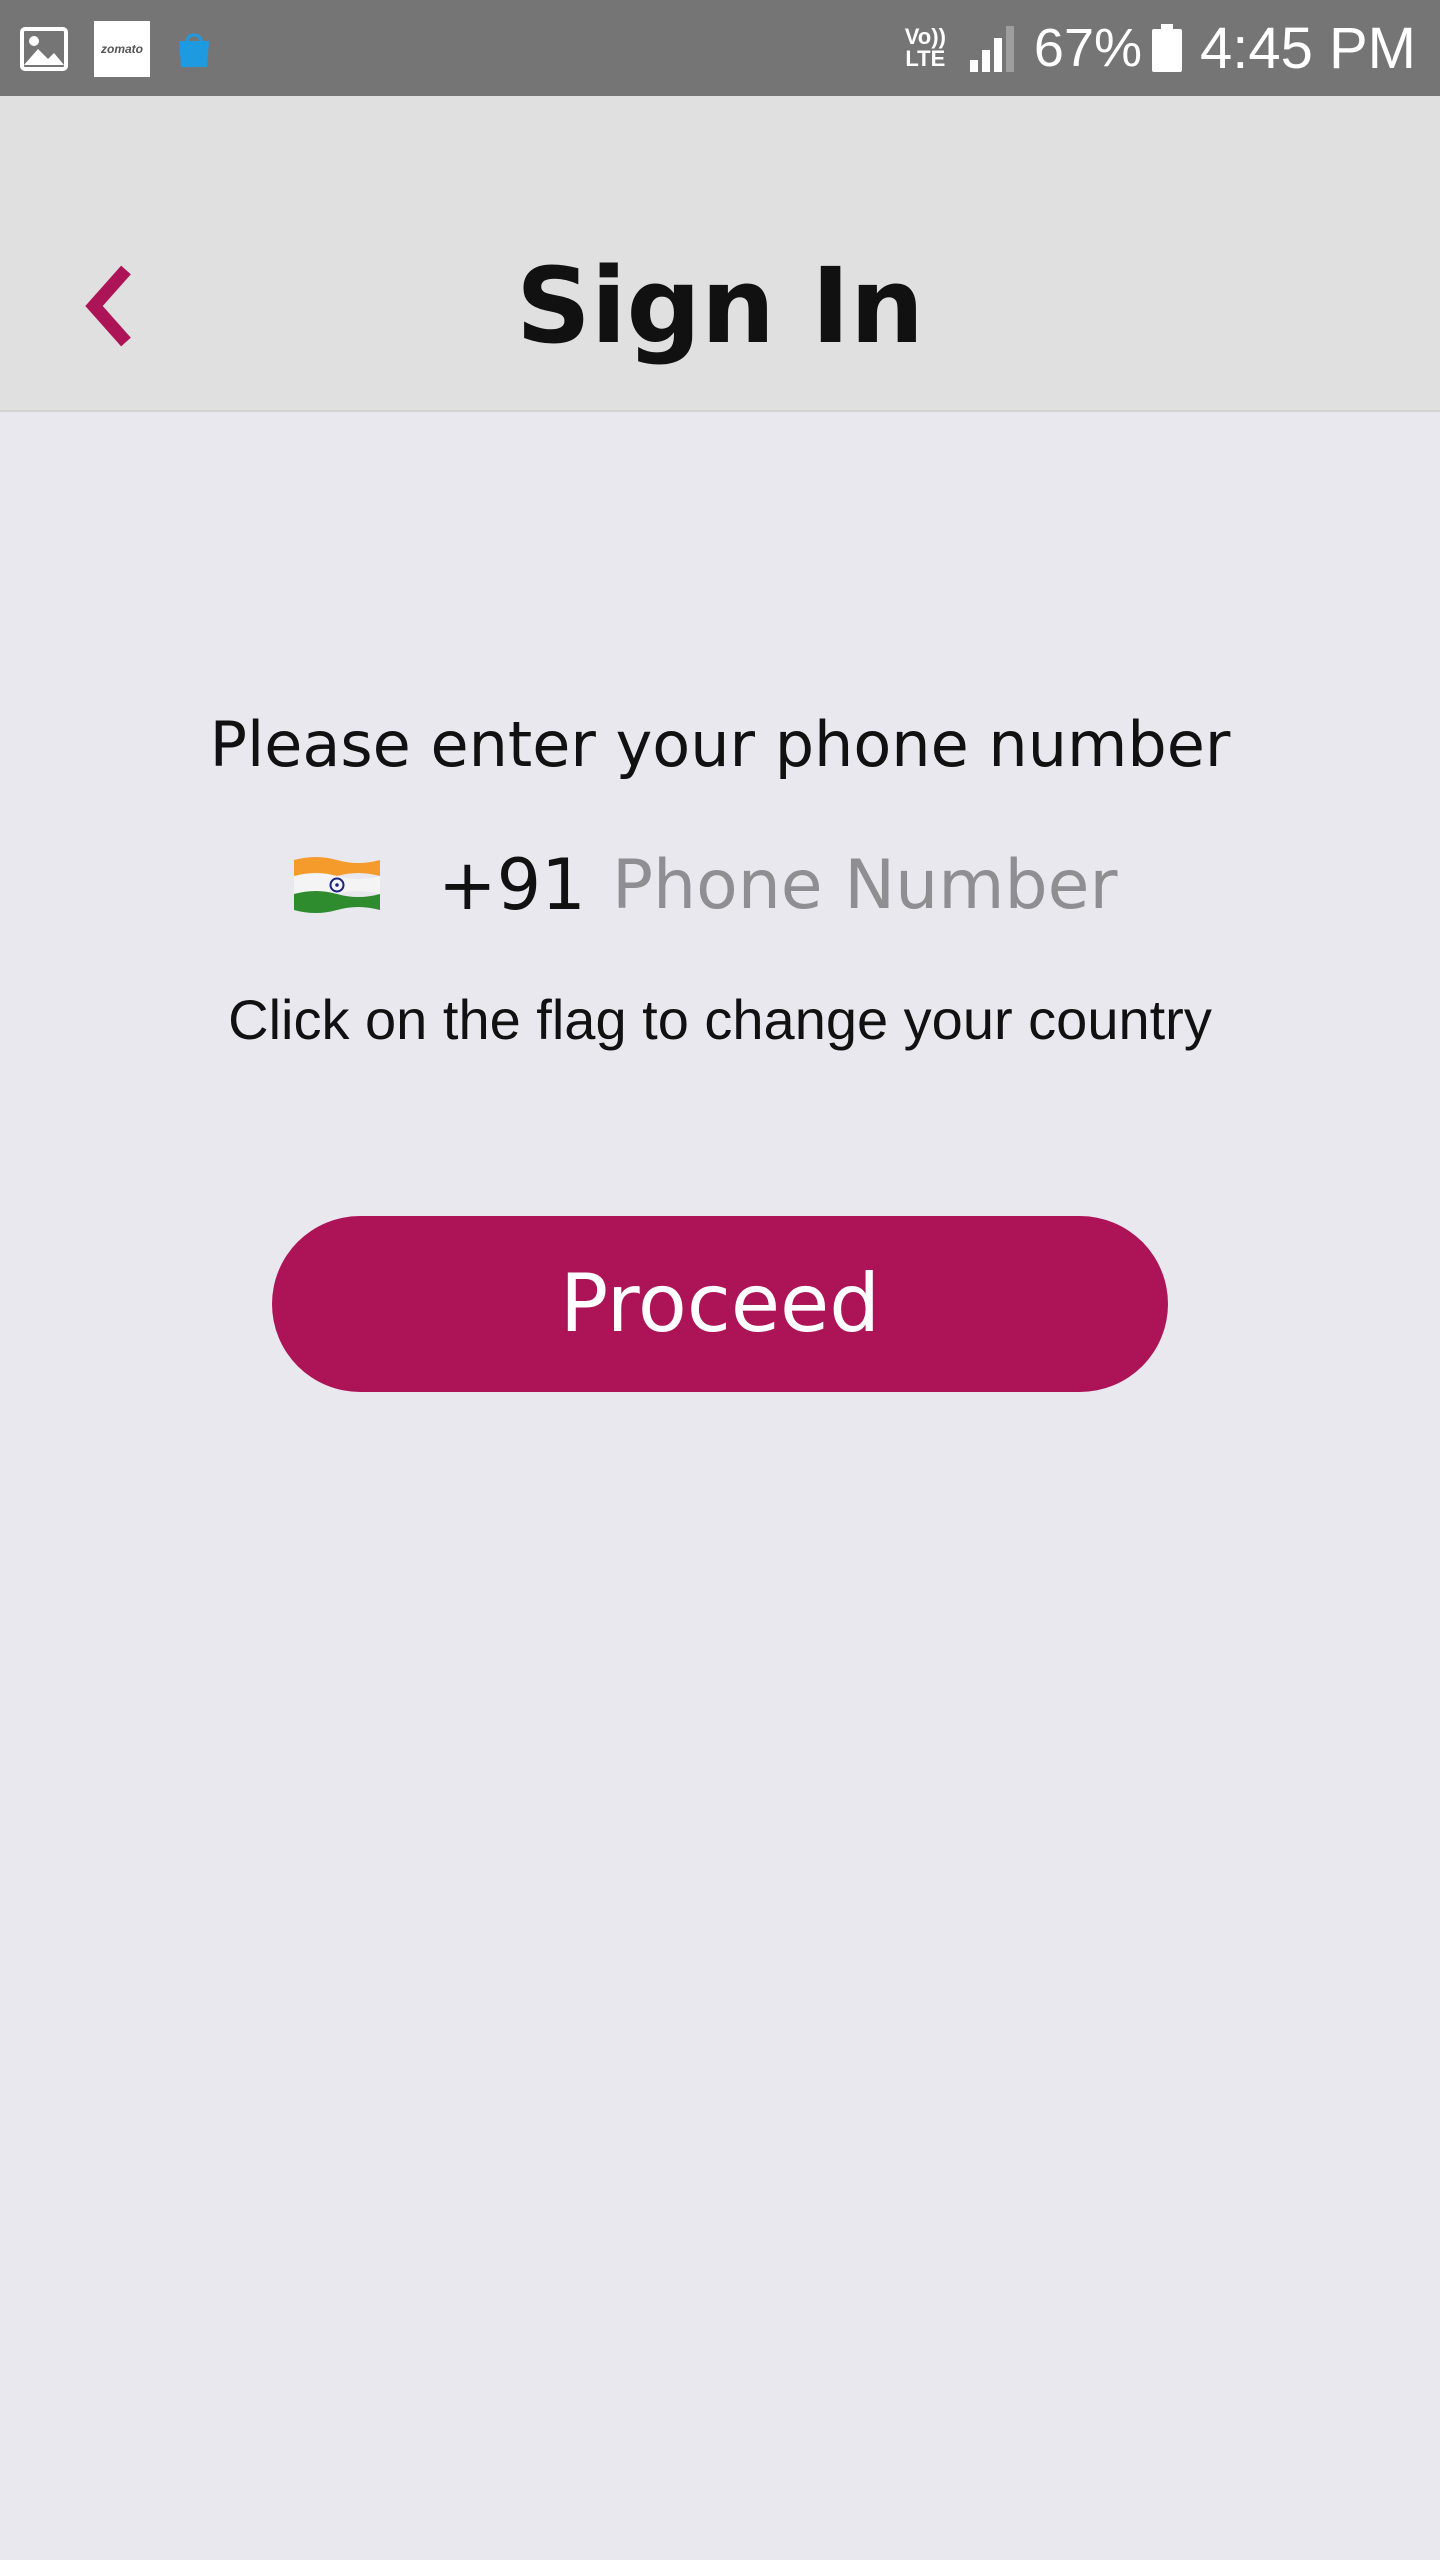 The width and height of the screenshot is (1440, 2560). I want to click on battery-icon, so click(1167, 48).